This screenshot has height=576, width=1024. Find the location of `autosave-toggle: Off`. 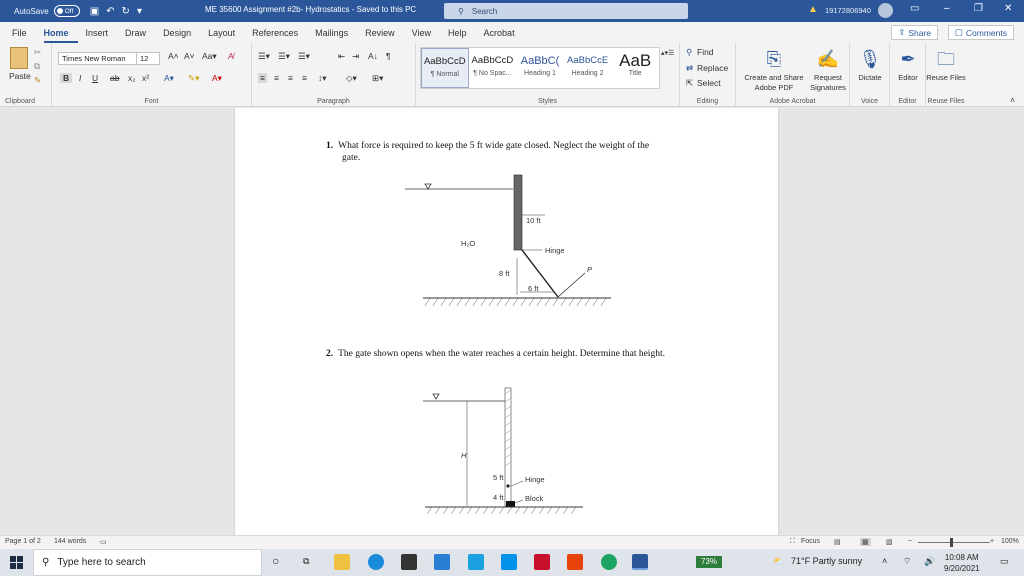

autosave-toggle: Off is located at coordinates (66, 11).